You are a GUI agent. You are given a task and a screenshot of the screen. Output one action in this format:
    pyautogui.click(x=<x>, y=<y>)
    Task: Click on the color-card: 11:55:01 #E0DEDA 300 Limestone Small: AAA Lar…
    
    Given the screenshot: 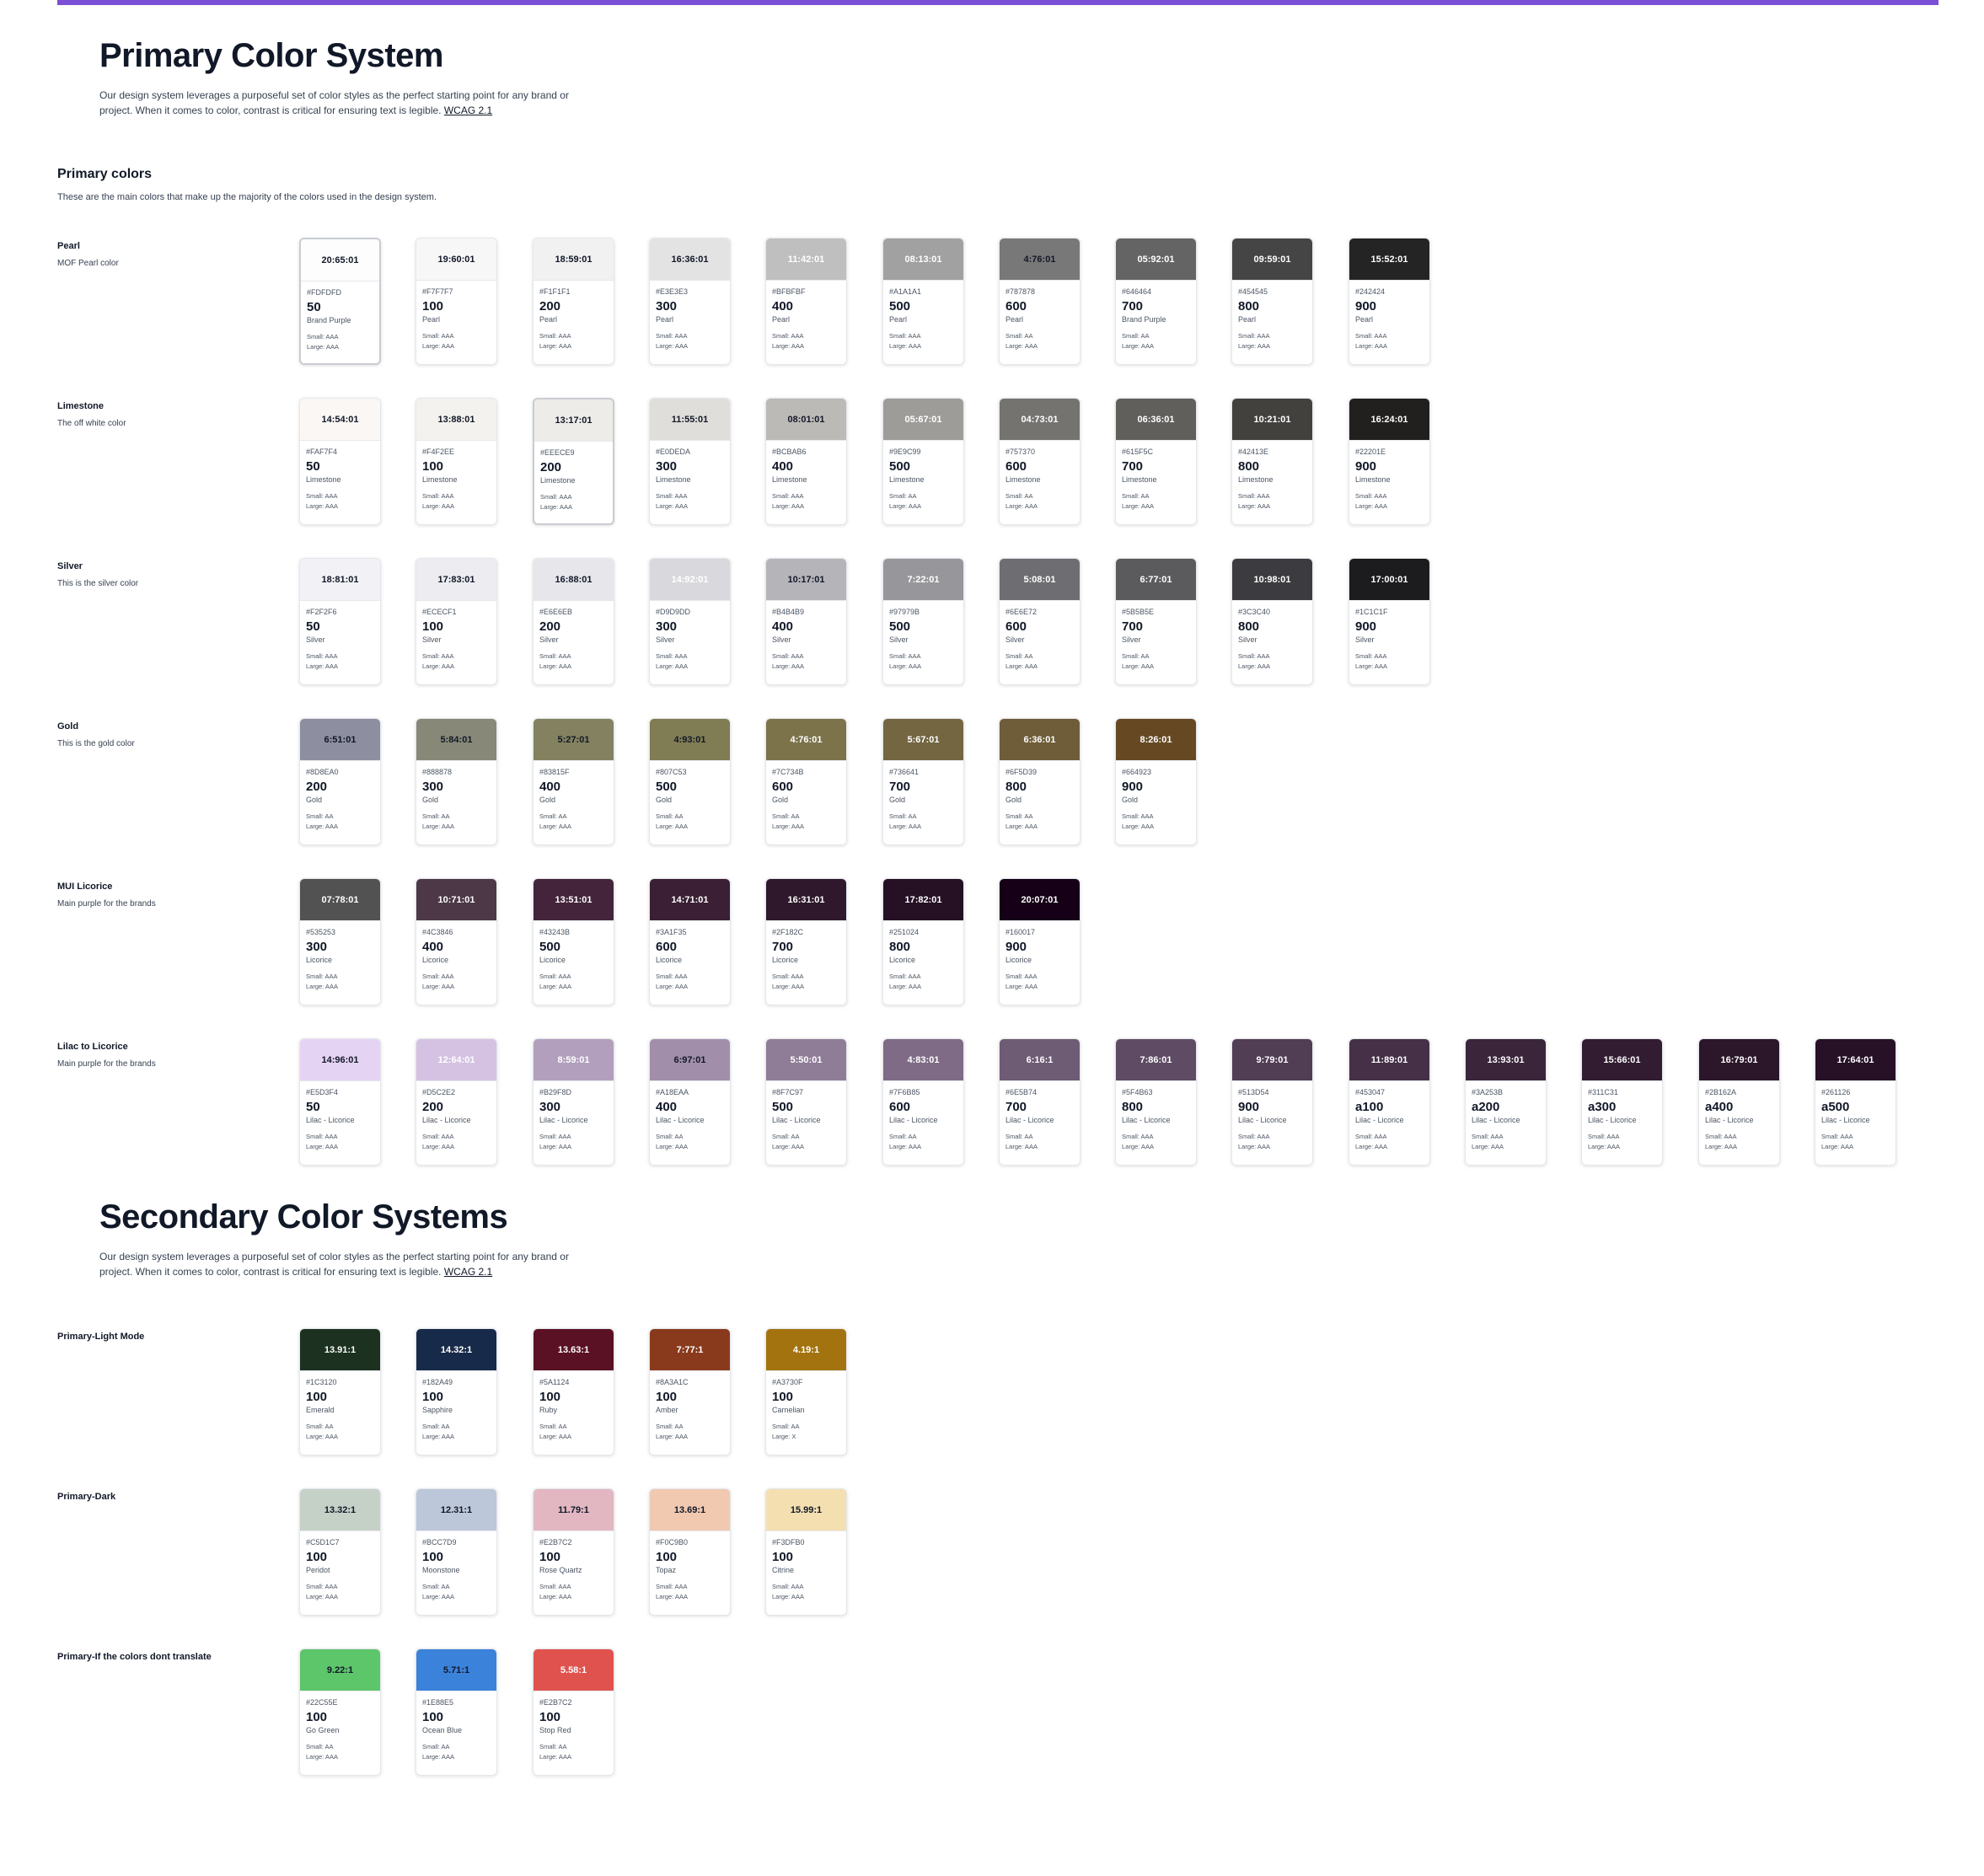 What is the action you would take?
    pyautogui.click(x=690, y=462)
    